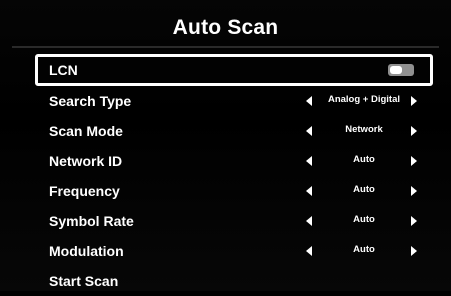 This screenshot has height=296, width=451. Describe the element at coordinates (364, 99) in the screenshot. I see `search-type-value: Analog + Digital` at that location.